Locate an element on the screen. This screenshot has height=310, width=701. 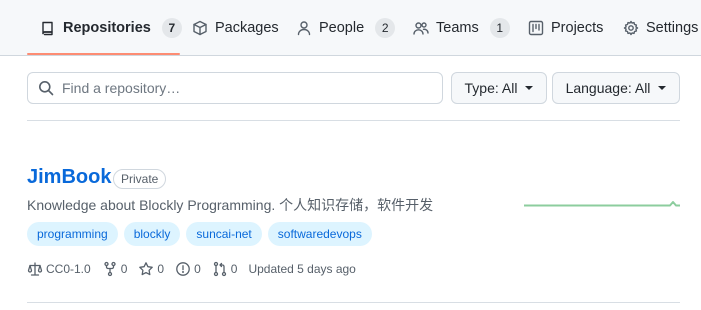
updated-label: Updated 5 days ago is located at coordinates (302, 269).